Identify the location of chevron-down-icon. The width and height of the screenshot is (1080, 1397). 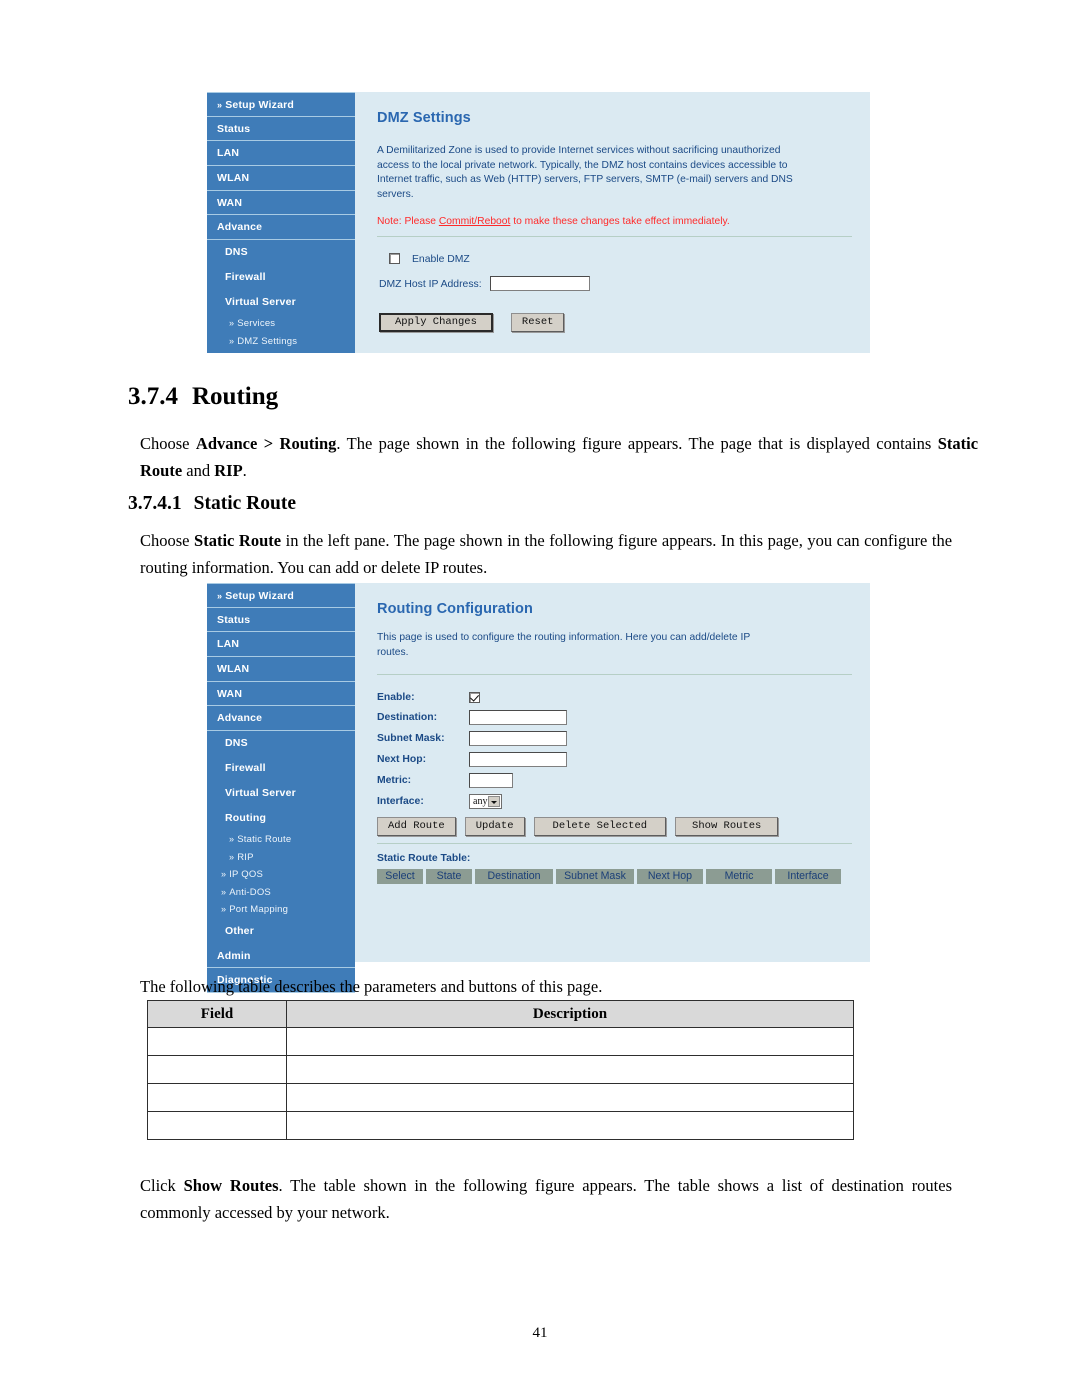
(494, 801).